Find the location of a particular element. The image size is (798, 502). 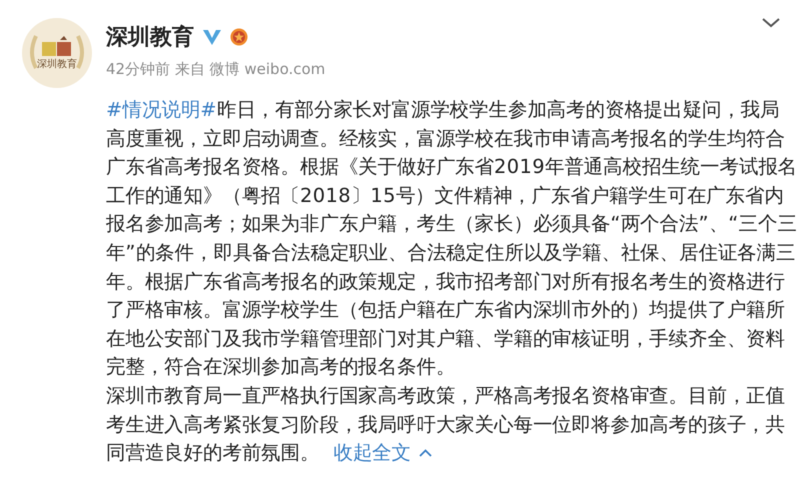

post-text: 深圳市教育局一直严格执行国家高考政策，严格高考报名资格审查。目前，正值考生进入高考紧张复习阶段，我局呼吁大家关心每一位即将参加高考的孩子，共同营造良好的考前氛围。 收起全文 is located at coordinates (452, 425).